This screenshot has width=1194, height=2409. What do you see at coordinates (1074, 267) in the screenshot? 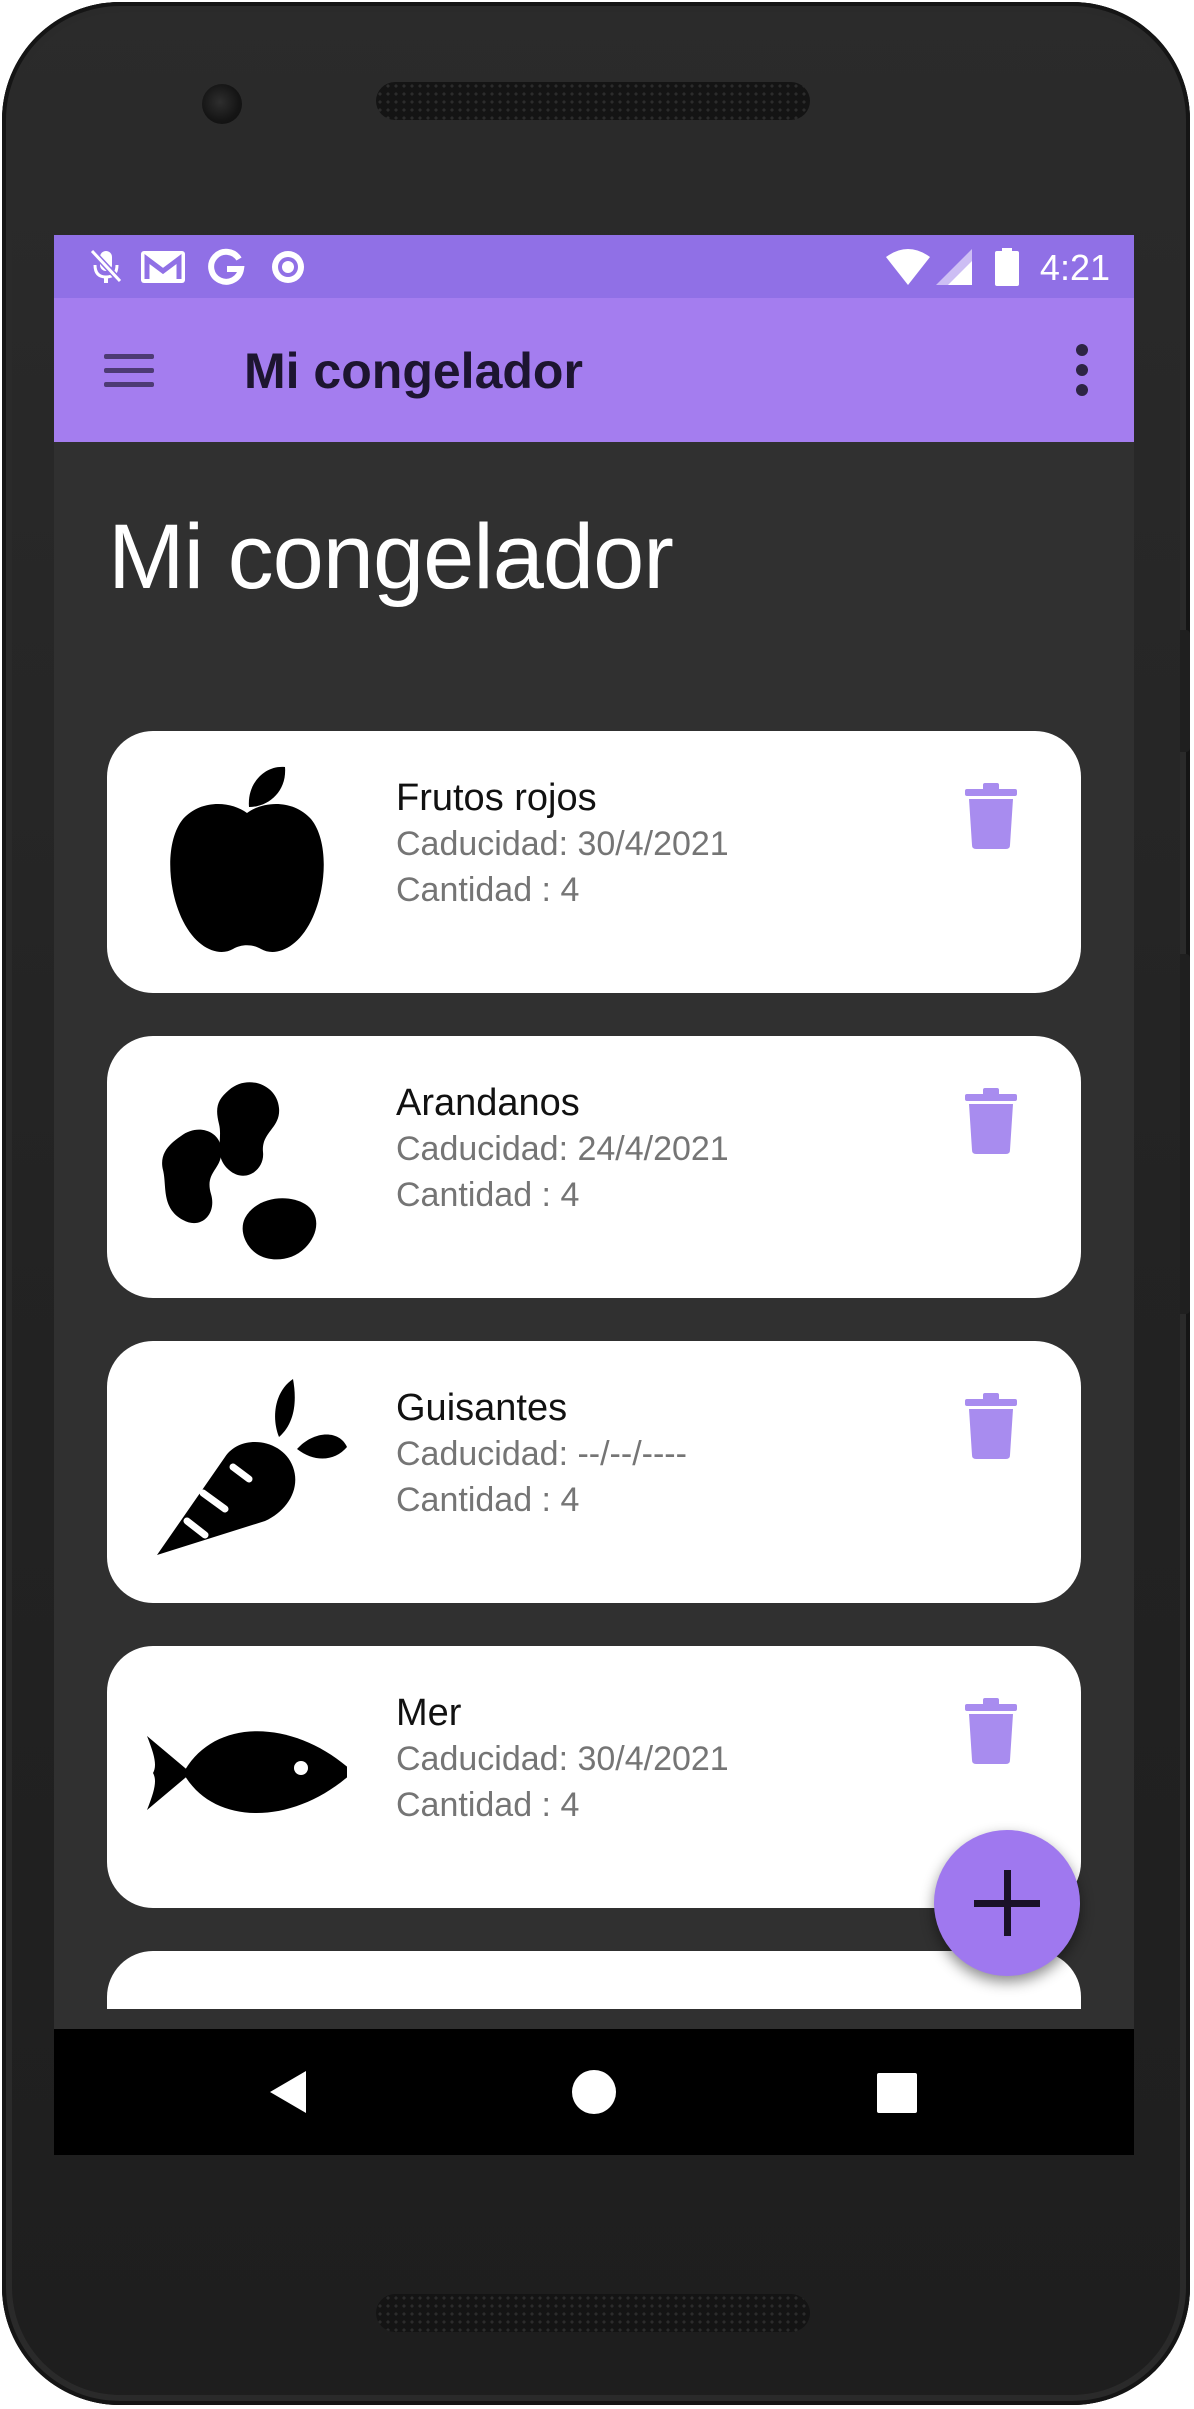
I see `status-time: 4:21` at bounding box center [1074, 267].